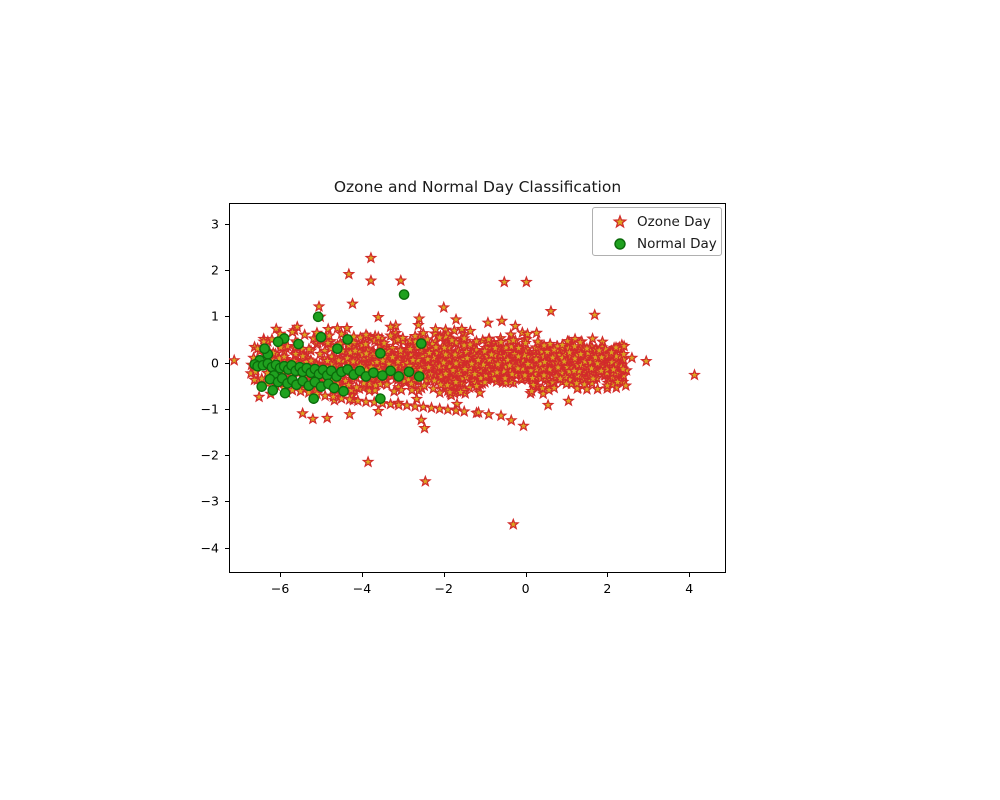 Image resolution: width=1000 pixels, height=800 pixels. What do you see at coordinates (209, 409) in the screenshot?
I see `y-tick-label: −1` at bounding box center [209, 409].